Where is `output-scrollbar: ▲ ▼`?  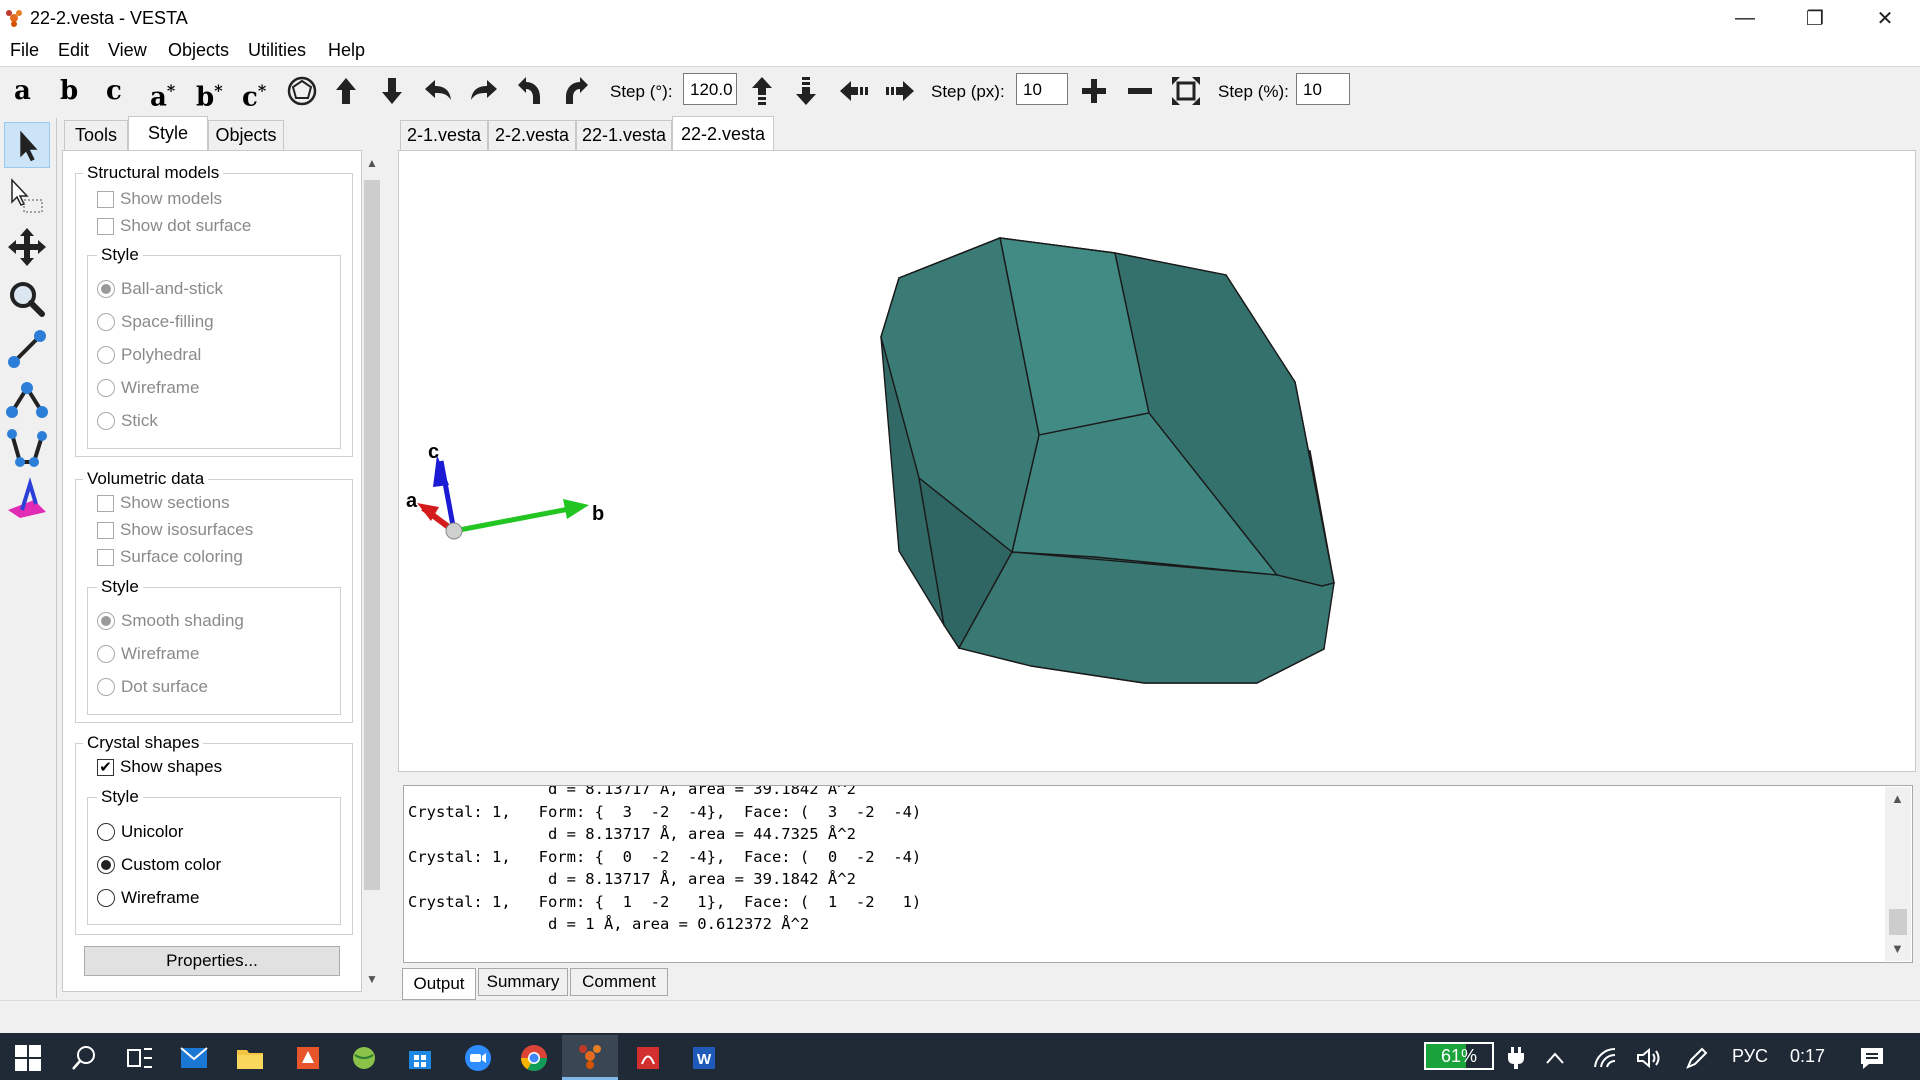
output-scrollbar: ▲ ▼ is located at coordinates (1898, 874).